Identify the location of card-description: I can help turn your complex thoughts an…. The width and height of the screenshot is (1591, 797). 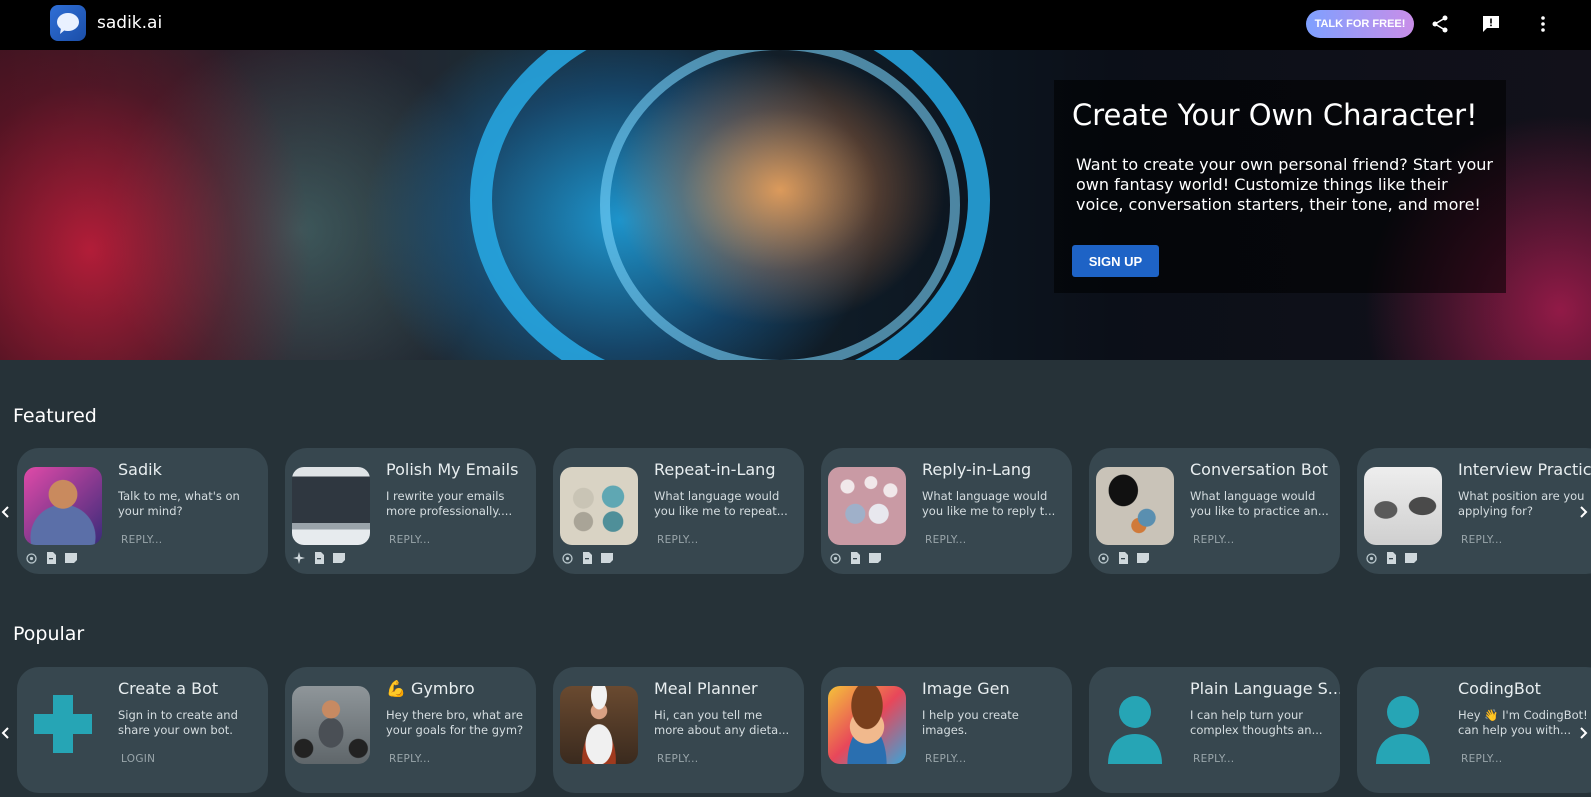
(1256, 722).